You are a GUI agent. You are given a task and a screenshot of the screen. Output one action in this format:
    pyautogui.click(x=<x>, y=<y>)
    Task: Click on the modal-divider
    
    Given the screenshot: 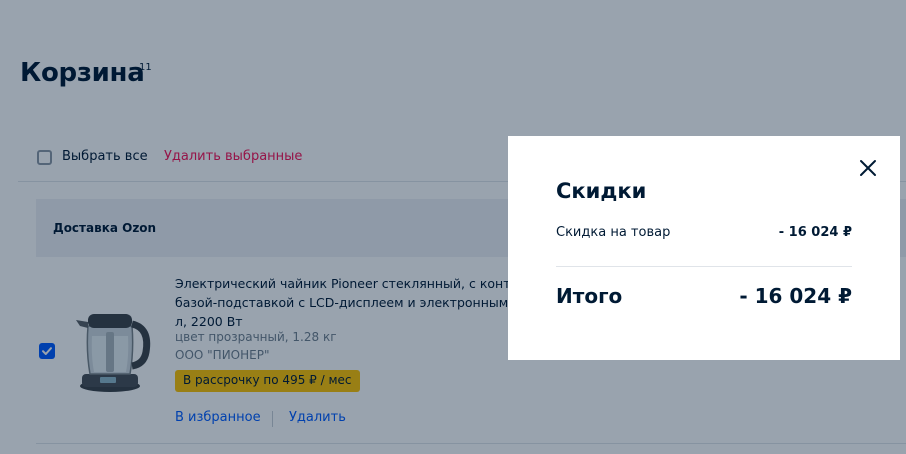 What is the action you would take?
    pyautogui.click(x=704, y=266)
    